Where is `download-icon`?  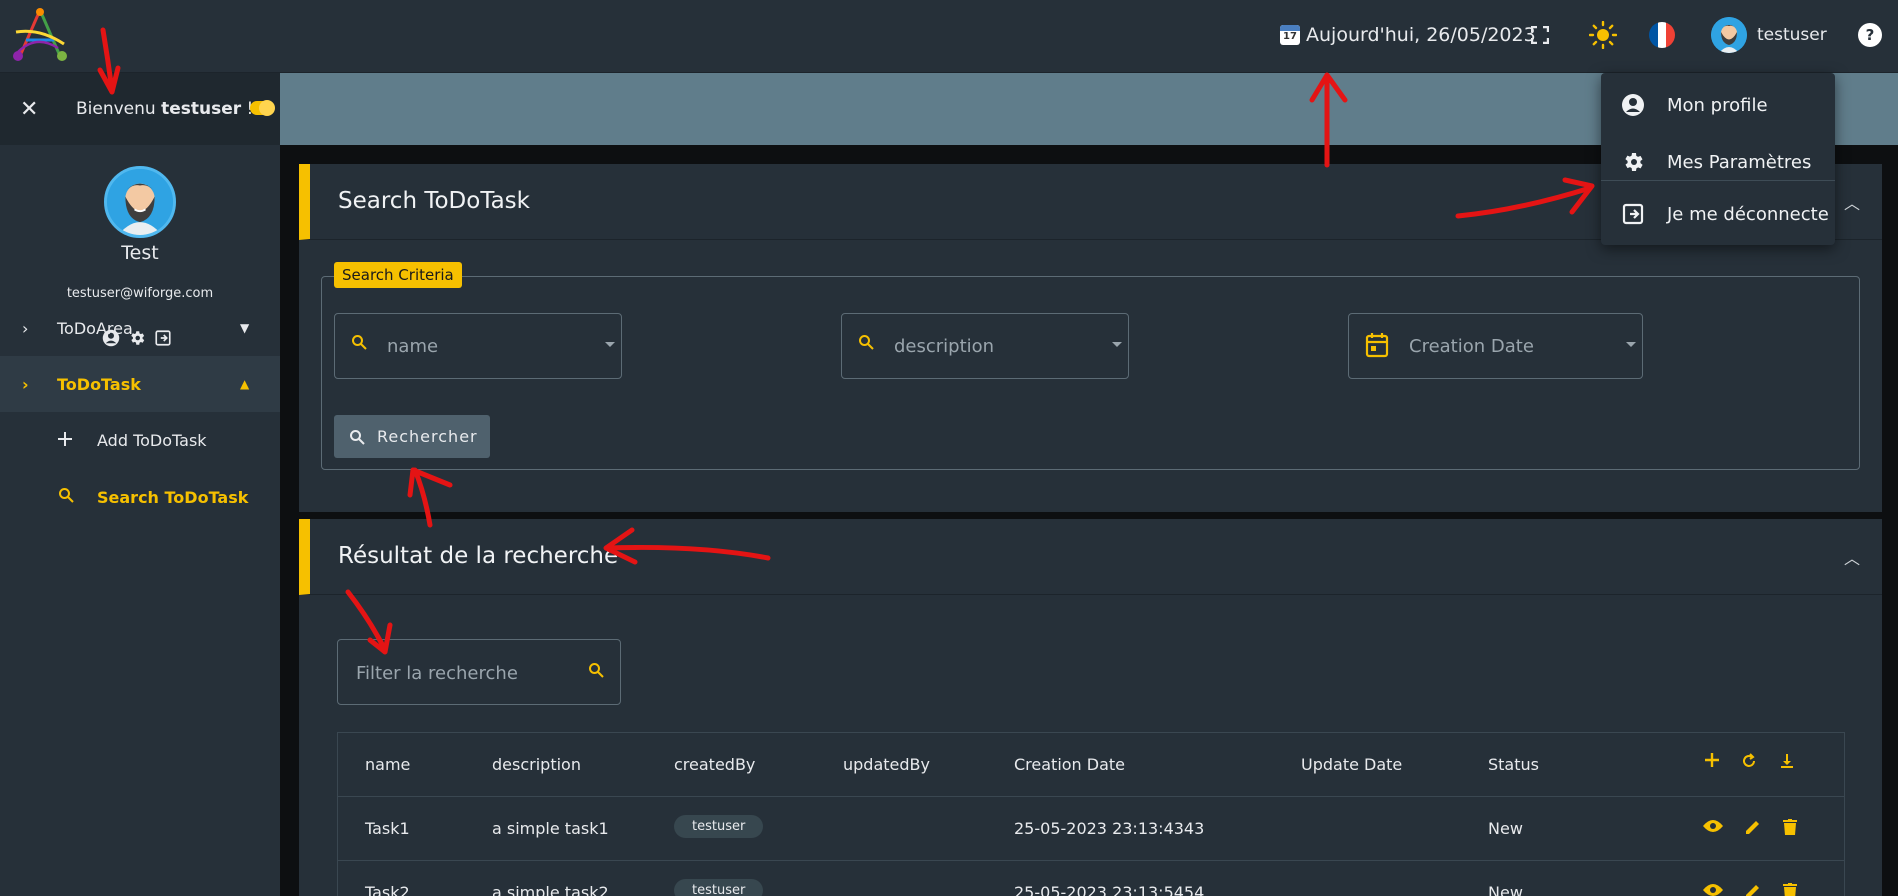
download-icon is located at coordinates (1787, 761).